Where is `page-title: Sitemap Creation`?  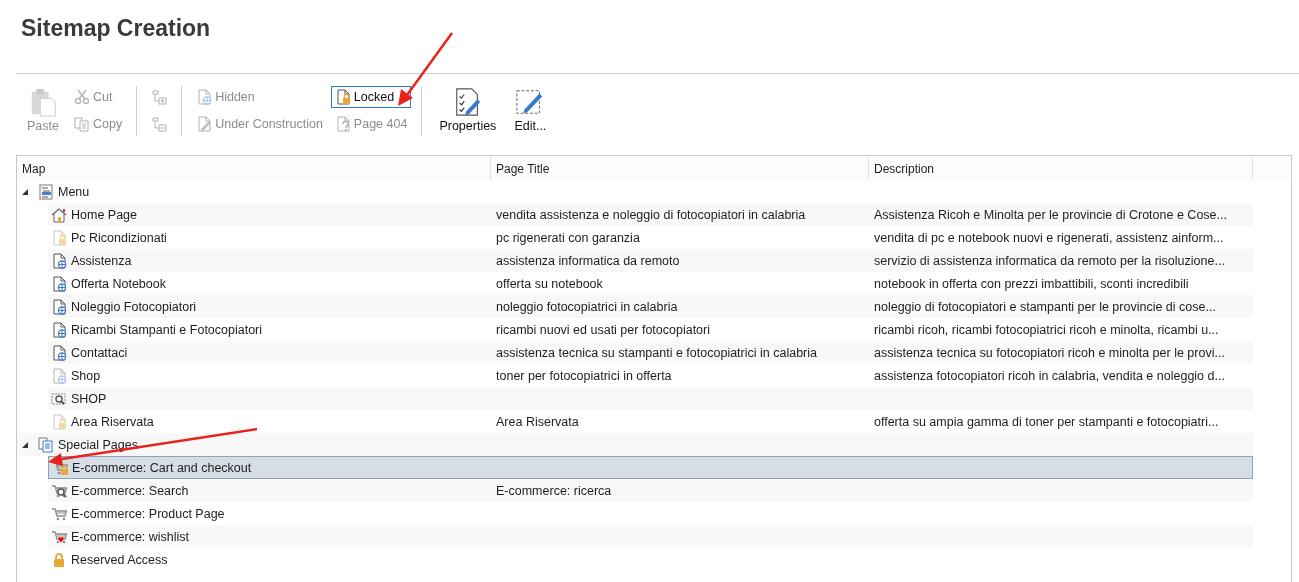
page-title: Sitemap Creation is located at coordinates (116, 28).